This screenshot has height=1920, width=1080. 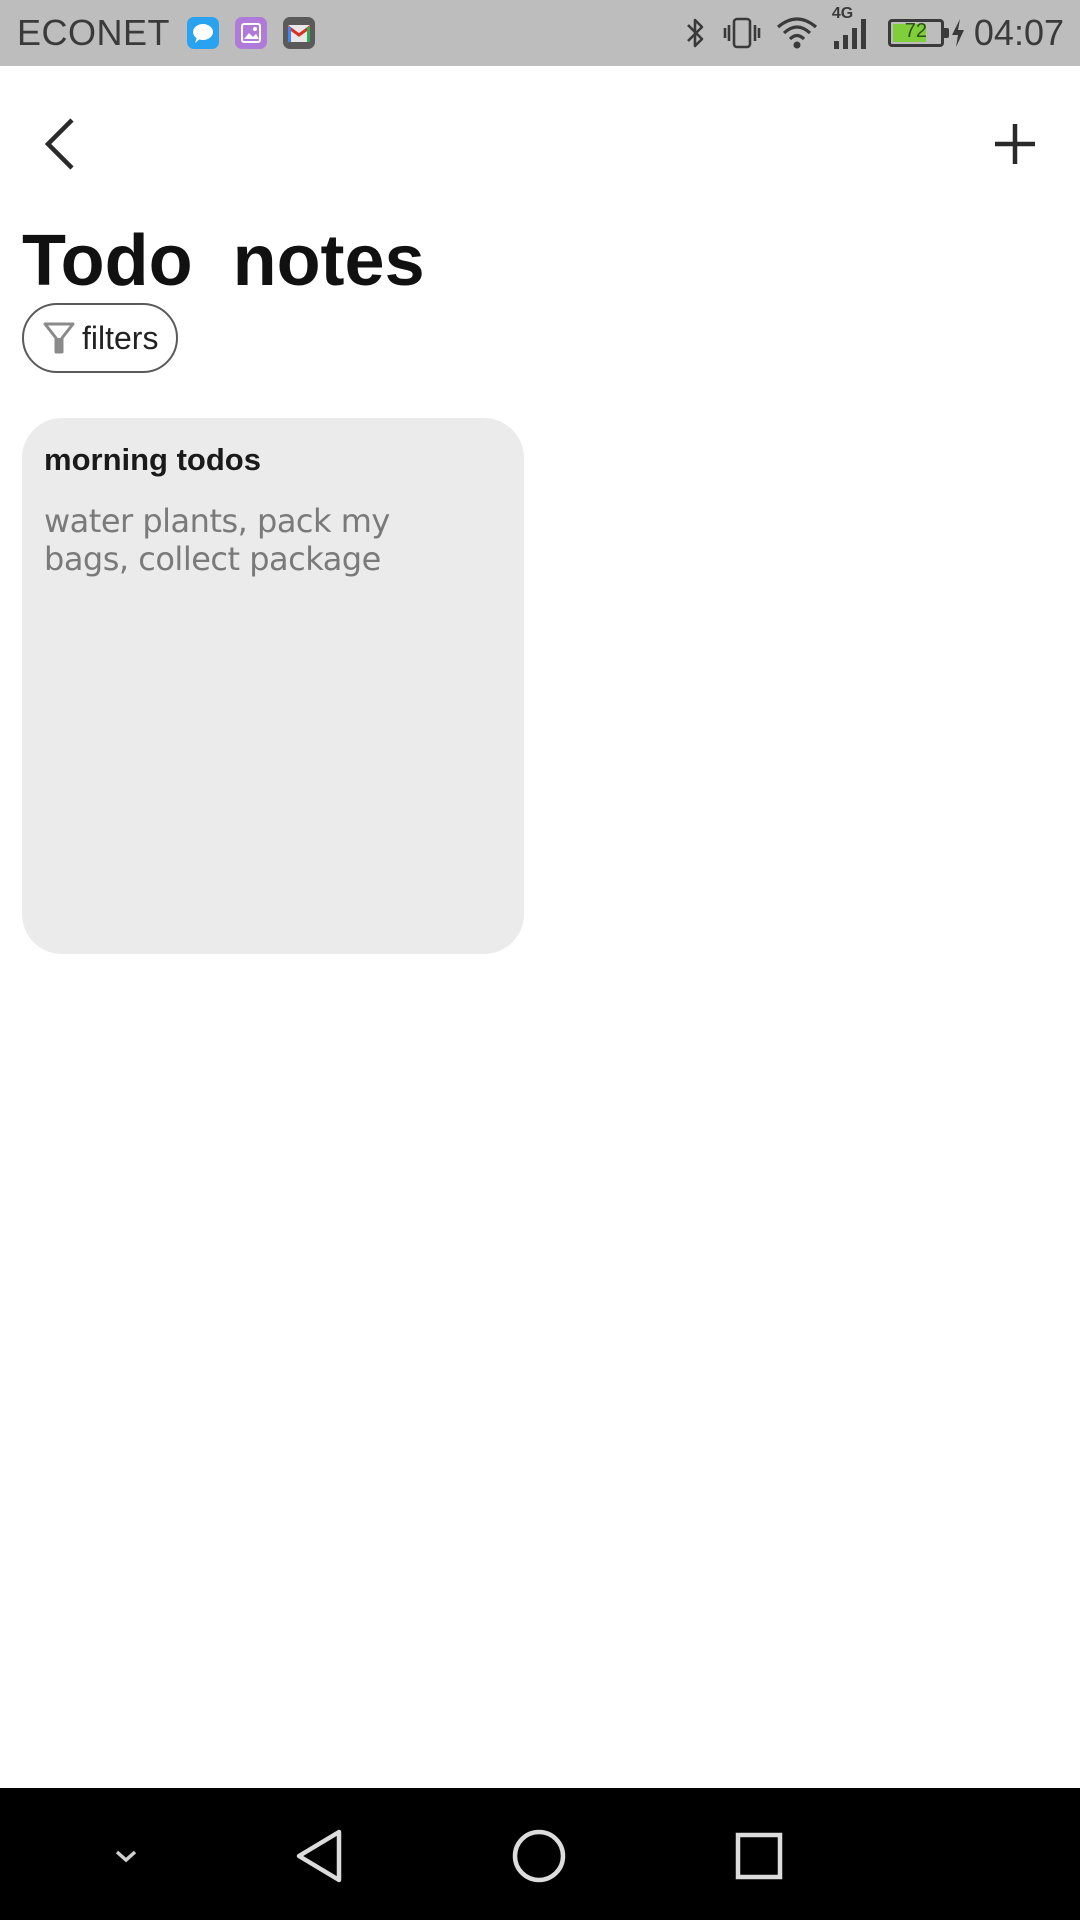 I want to click on funnel-icon, so click(x=59, y=338).